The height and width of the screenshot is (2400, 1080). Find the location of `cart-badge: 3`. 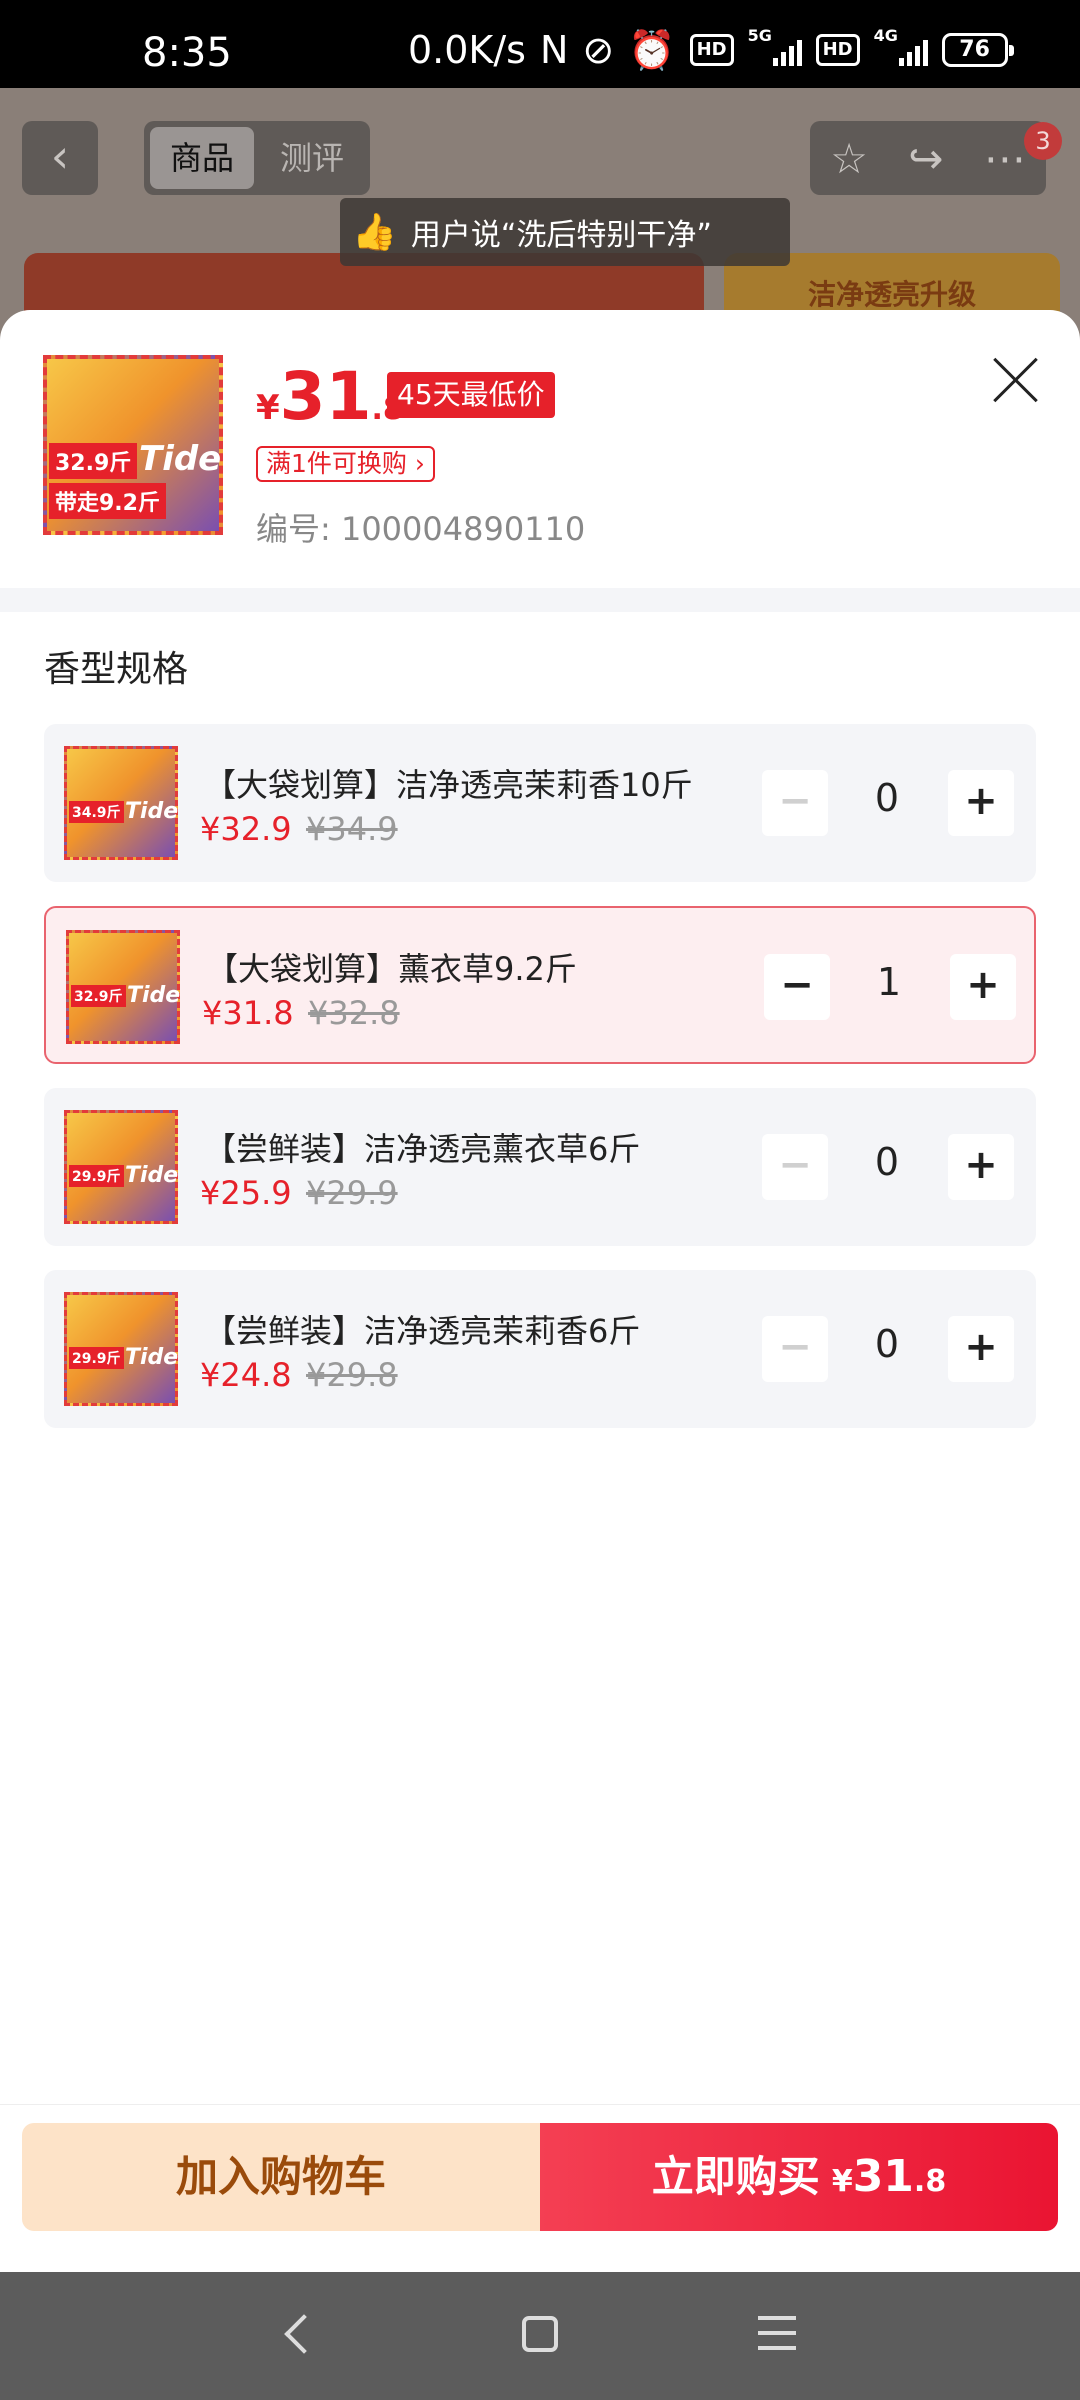

cart-badge: 3 is located at coordinates (1043, 141).